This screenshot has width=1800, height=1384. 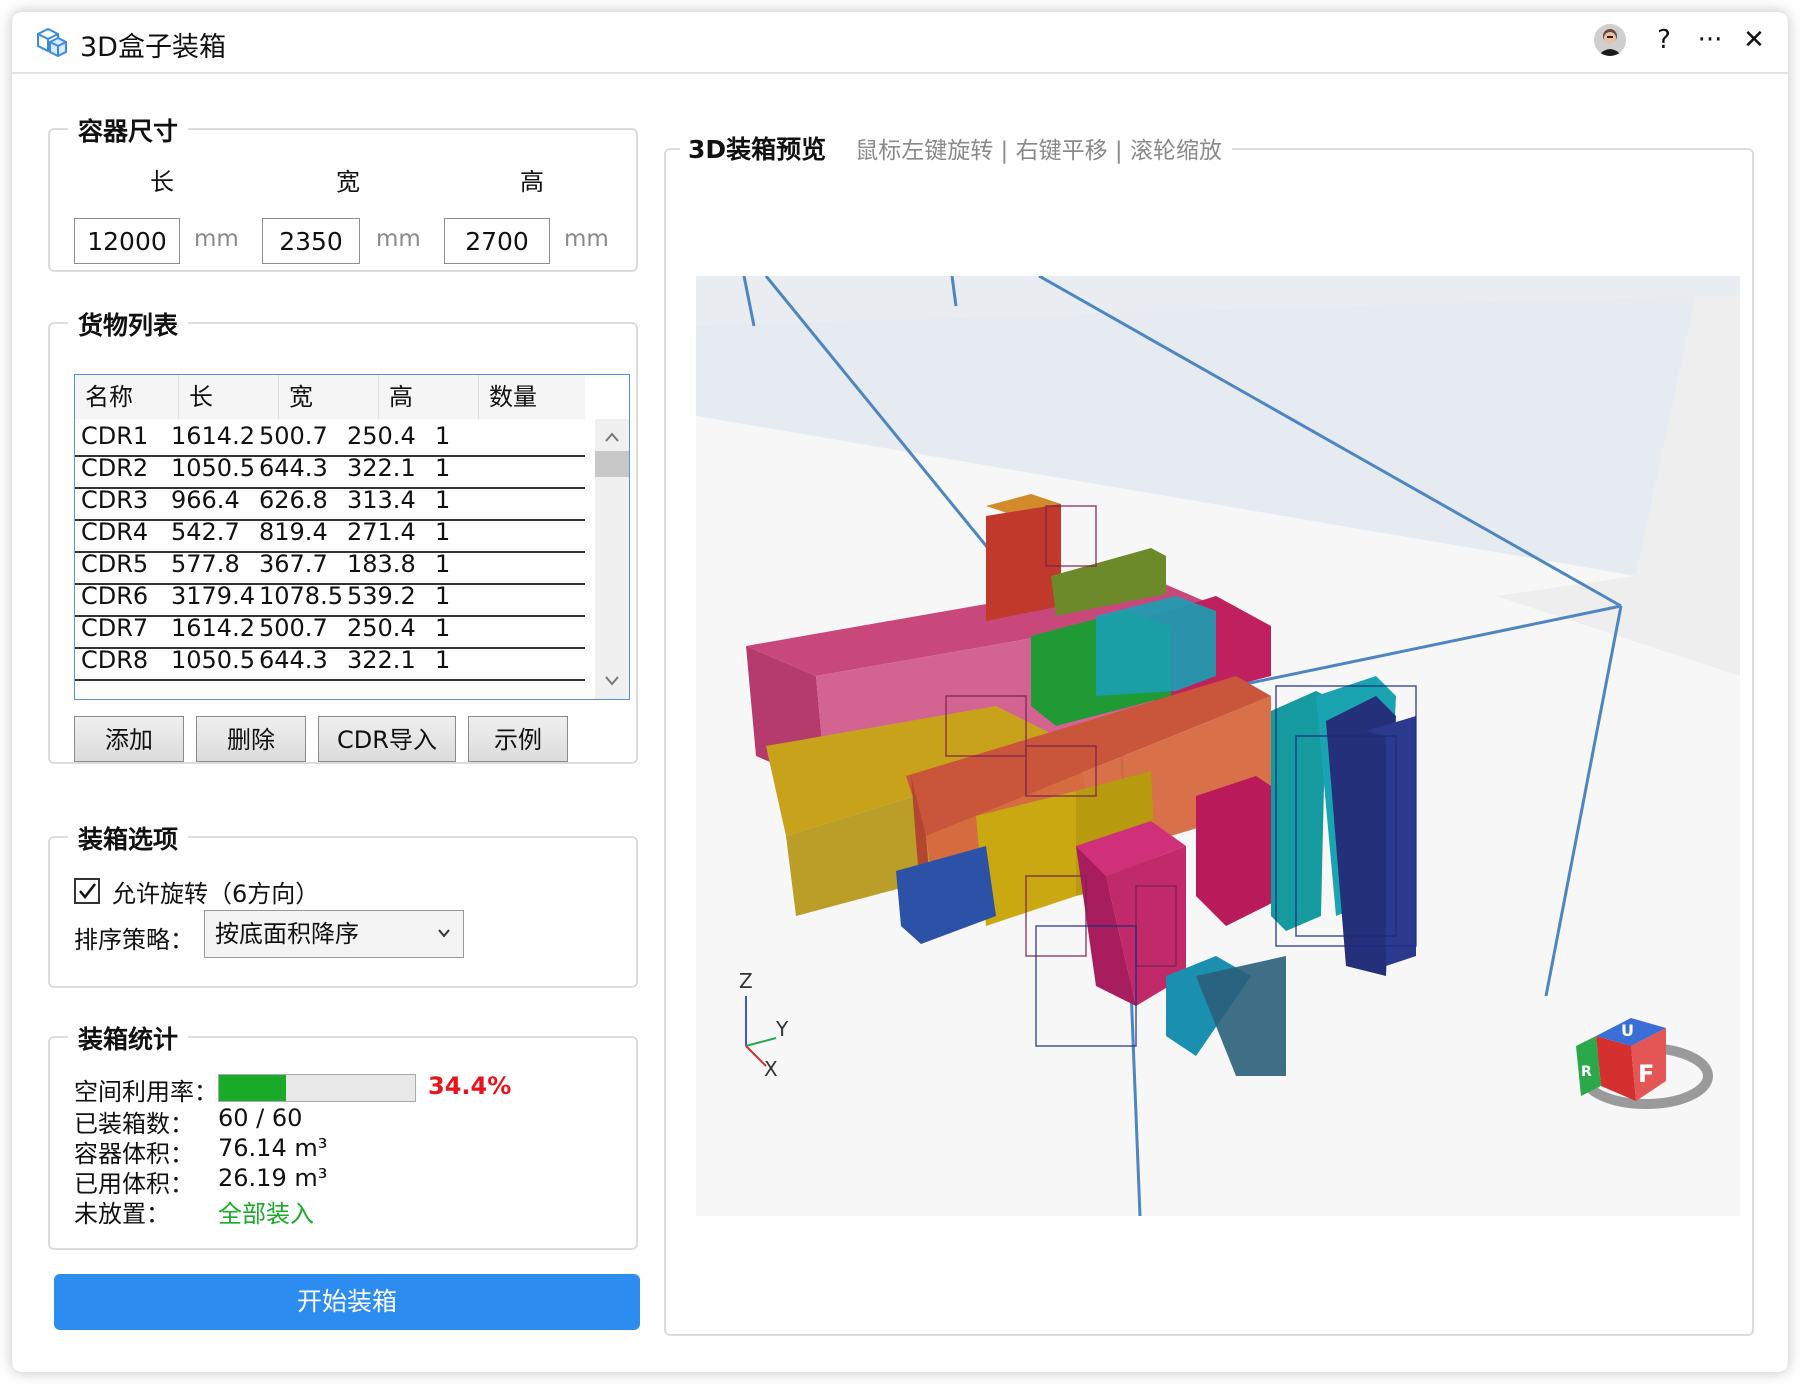 I want to click on width-input: 2350, so click(x=311, y=241).